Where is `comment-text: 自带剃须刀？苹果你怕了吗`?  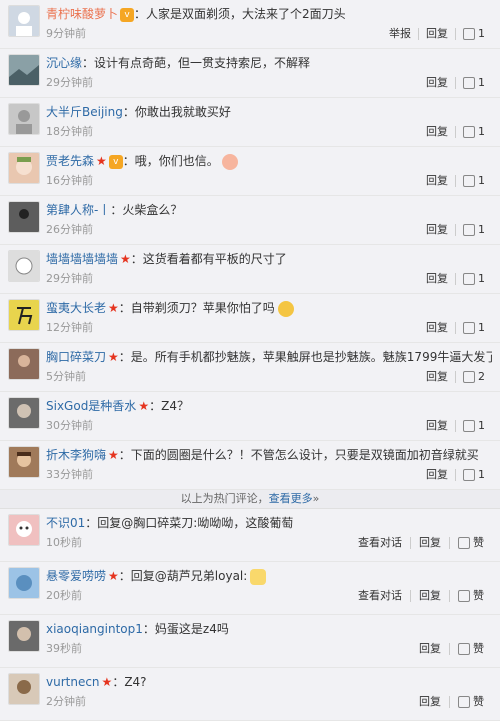 comment-text: 自带剃须刀？苹果你怕了吗 is located at coordinates (202, 308).